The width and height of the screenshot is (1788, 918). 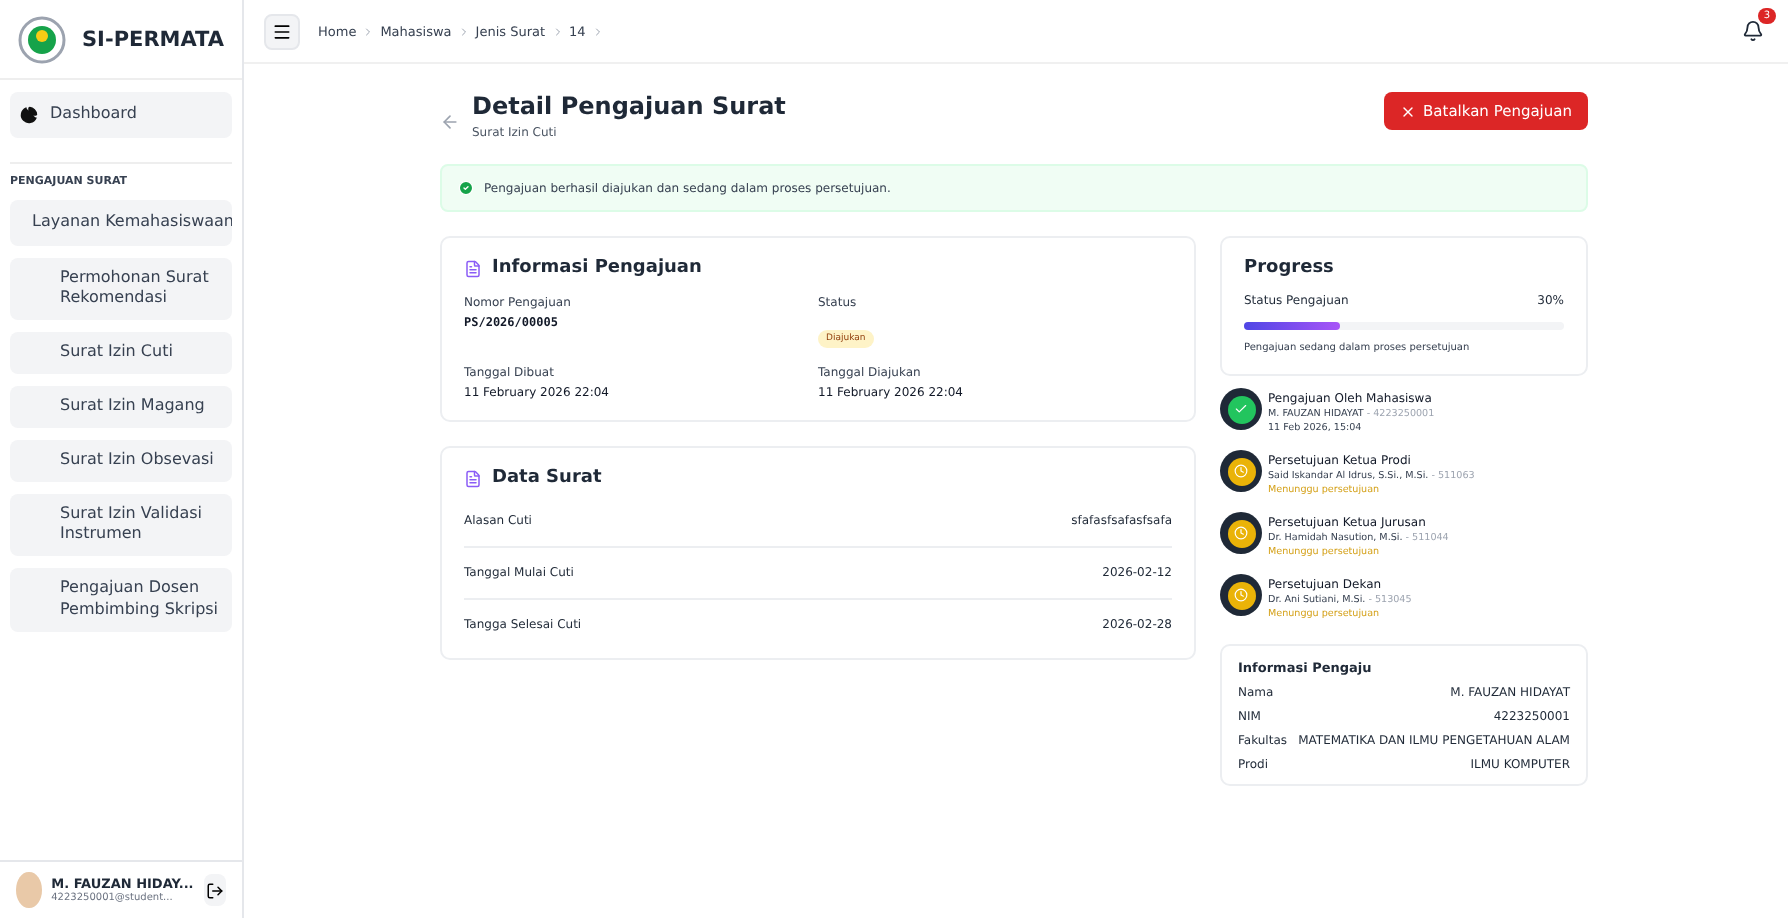 I want to click on nav-group: Layanan Kemahasiswaan, so click(x=121, y=222).